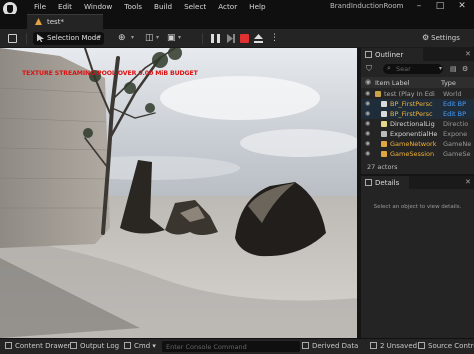 This screenshot has height=354, width=474. I want to click on details-tab: Details, so click(385, 182).